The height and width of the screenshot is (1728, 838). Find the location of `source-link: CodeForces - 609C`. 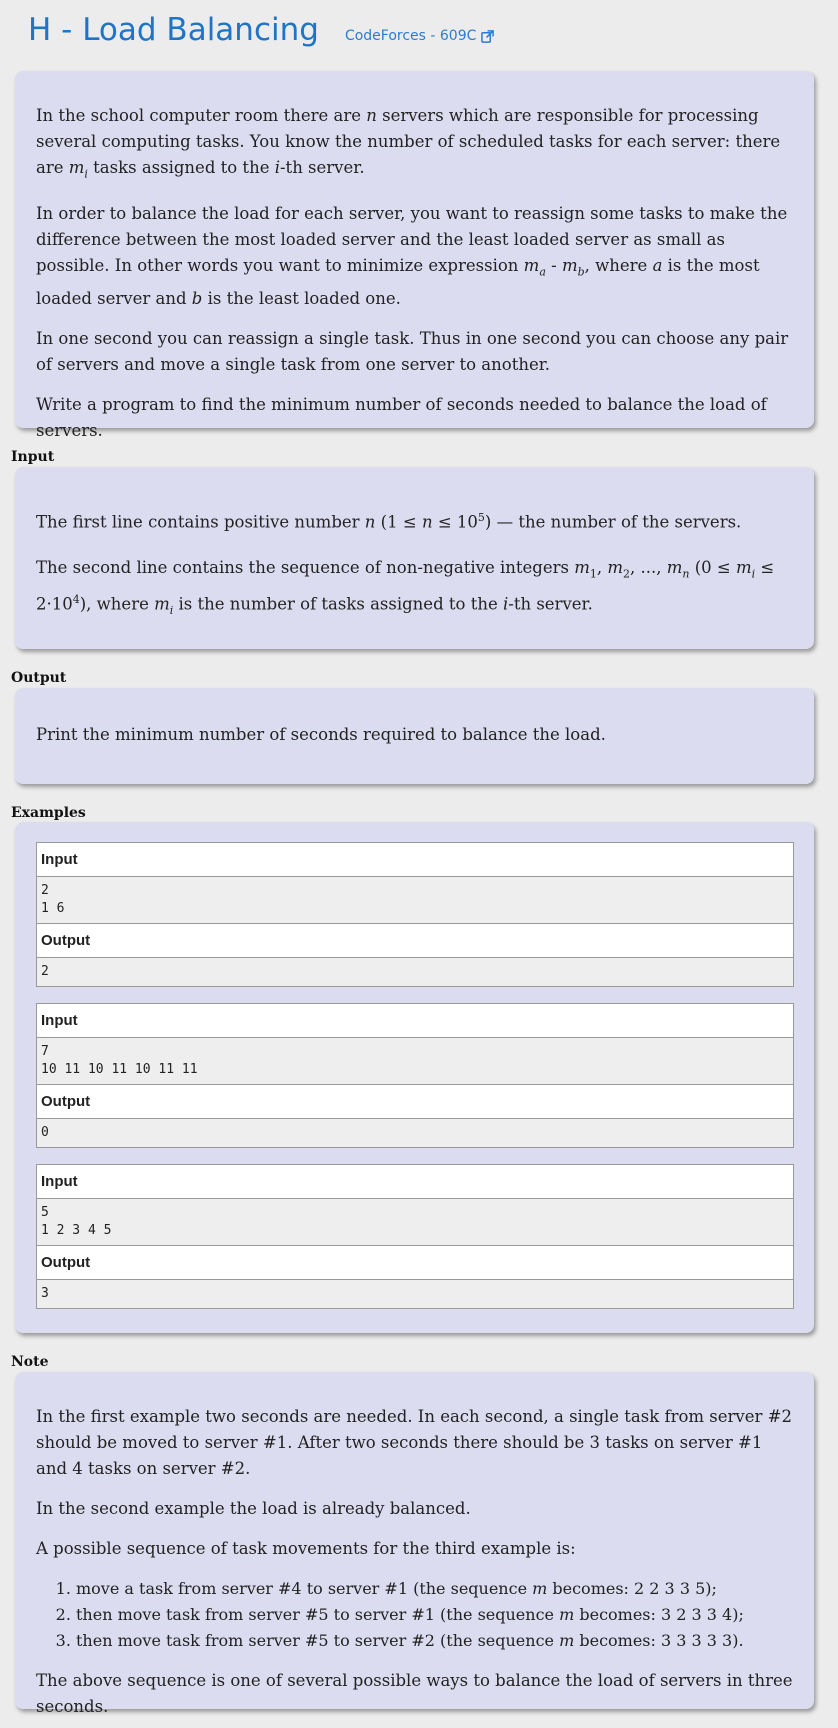

source-link: CodeForces - 609C is located at coordinates (419, 36).